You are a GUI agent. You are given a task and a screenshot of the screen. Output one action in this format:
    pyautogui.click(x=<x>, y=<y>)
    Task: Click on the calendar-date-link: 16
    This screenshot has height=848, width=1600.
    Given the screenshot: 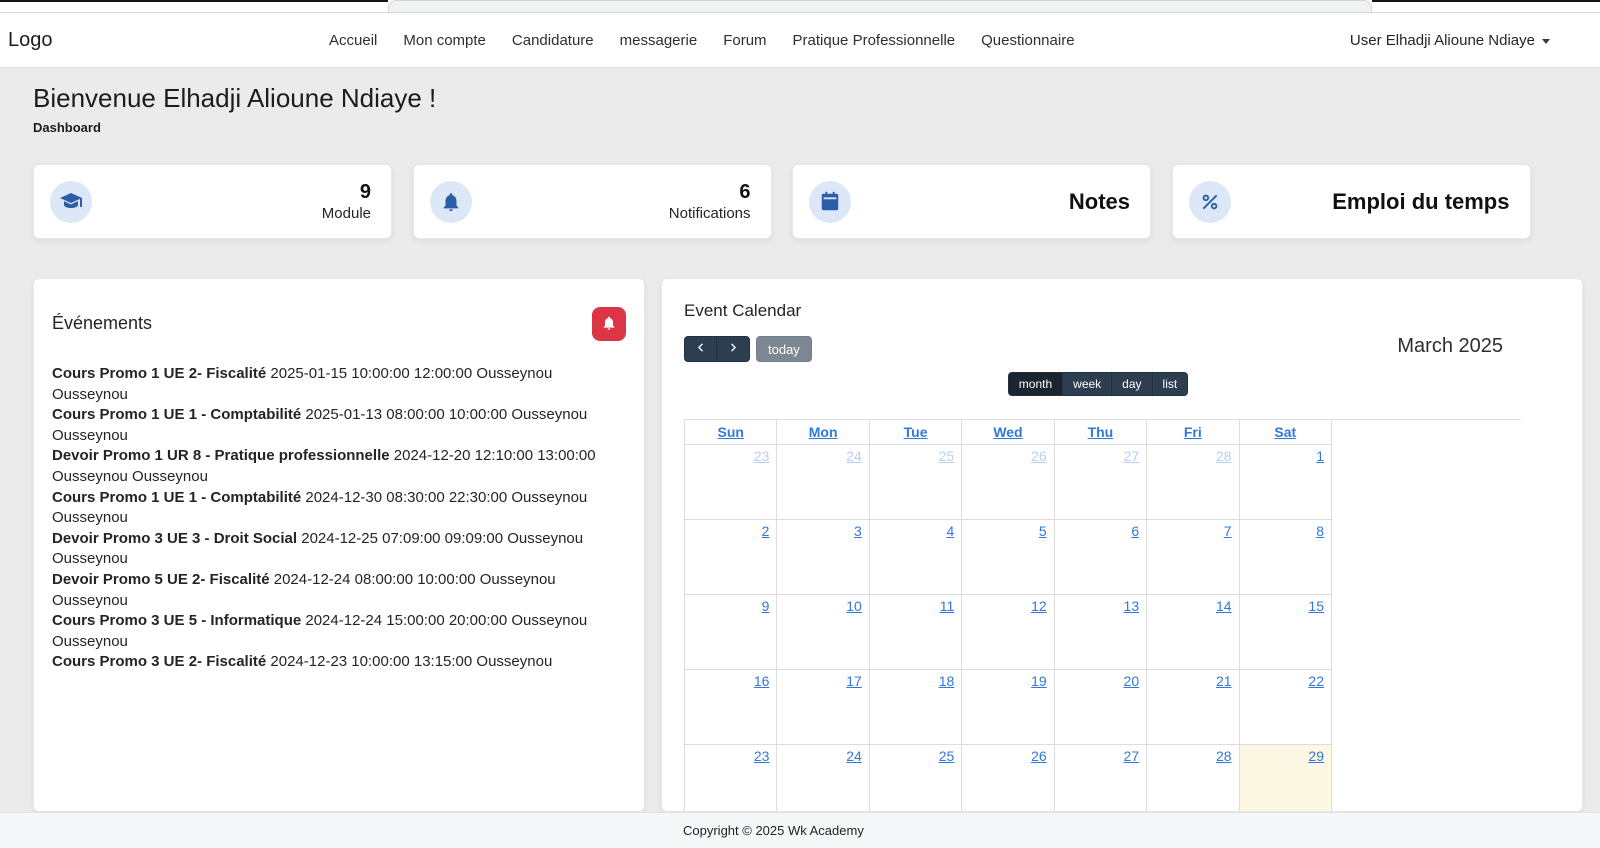 What is the action you would take?
    pyautogui.click(x=762, y=681)
    